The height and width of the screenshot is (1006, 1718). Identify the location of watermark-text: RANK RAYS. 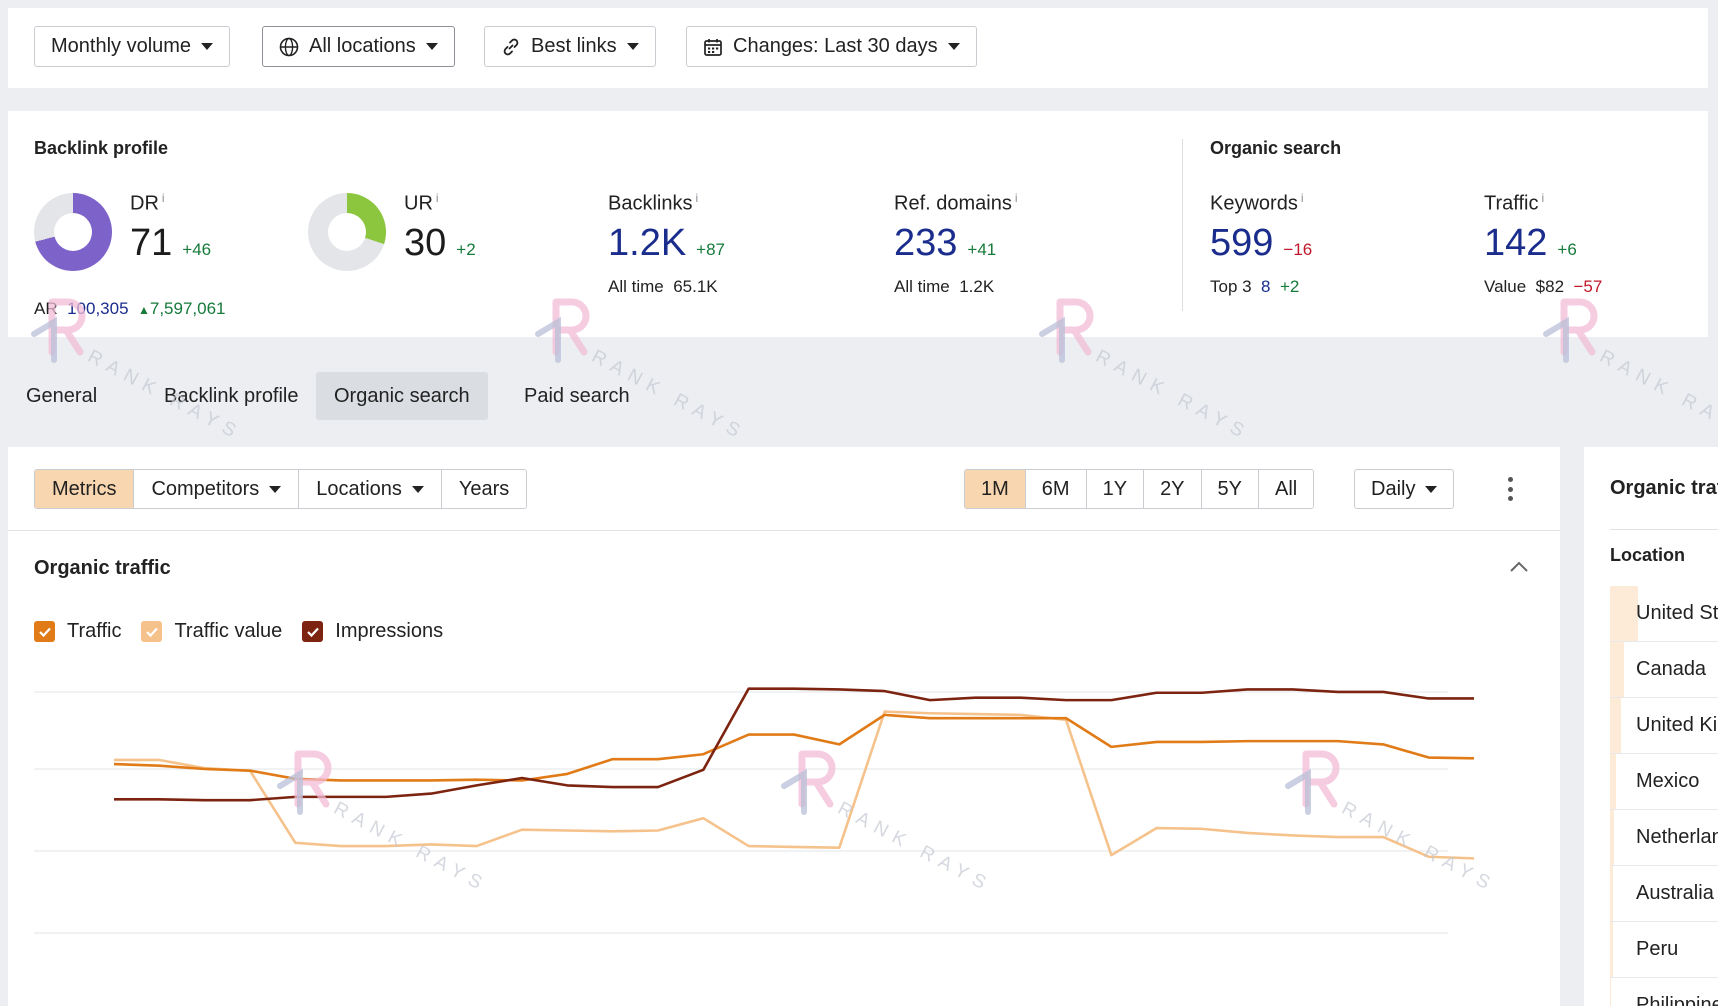
(1657, 396).